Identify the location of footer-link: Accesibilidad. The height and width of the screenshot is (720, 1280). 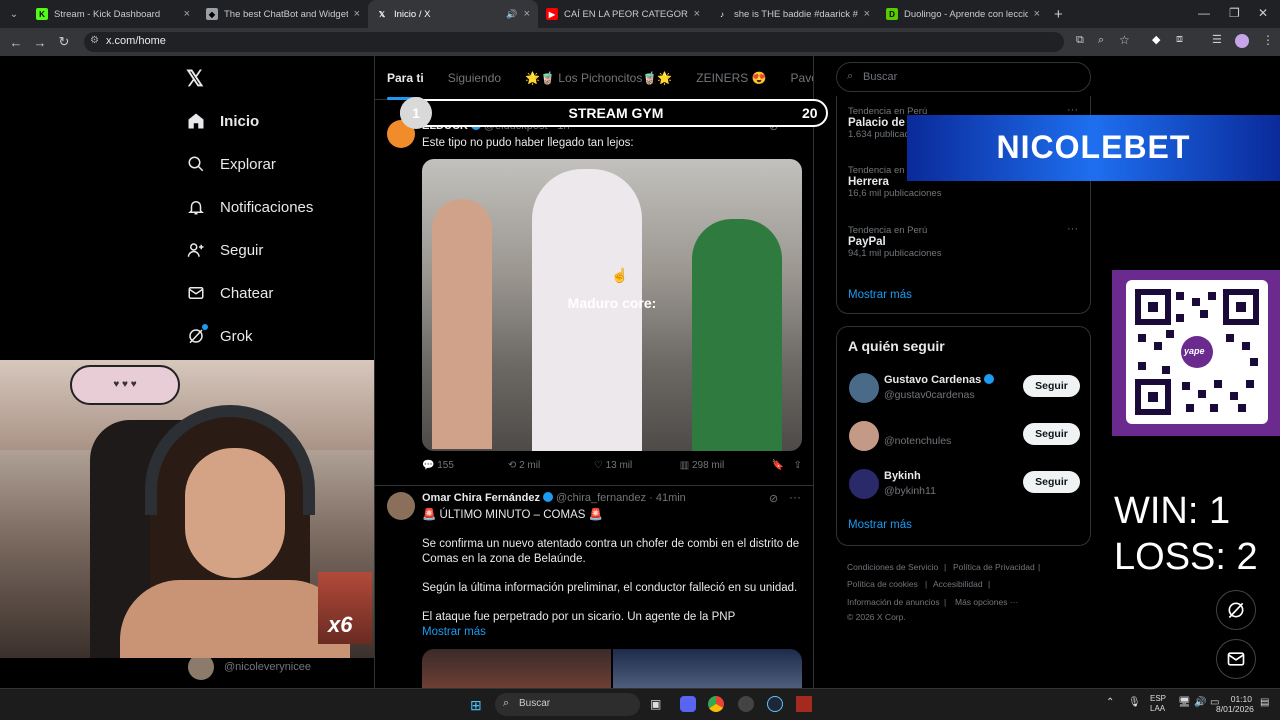
(958, 584).